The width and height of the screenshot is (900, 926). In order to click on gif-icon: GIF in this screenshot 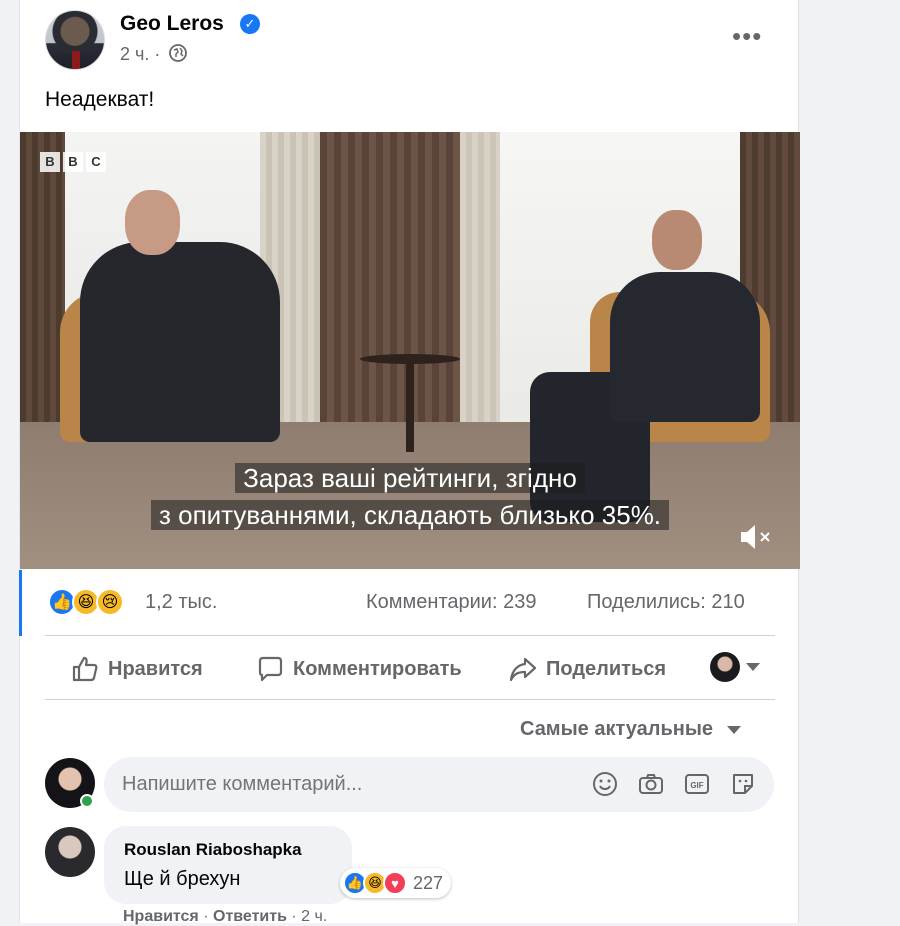, I will do `click(697, 784)`.